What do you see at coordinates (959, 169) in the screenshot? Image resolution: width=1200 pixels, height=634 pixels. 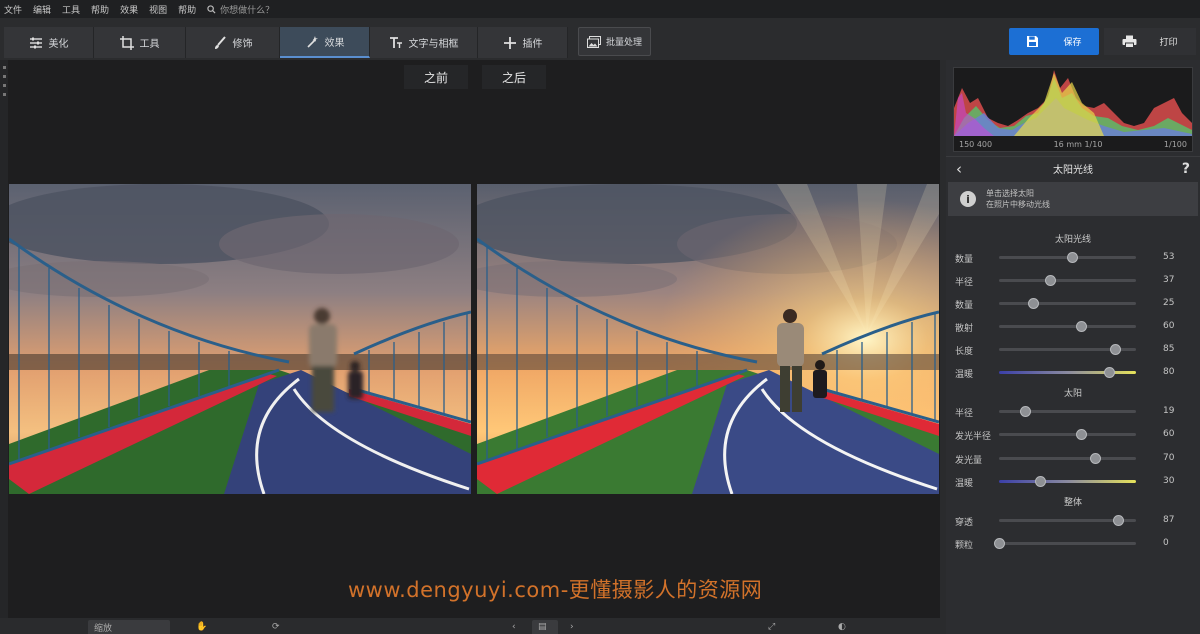 I see `back-chevron-icon: ‹` at bounding box center [959, 169].